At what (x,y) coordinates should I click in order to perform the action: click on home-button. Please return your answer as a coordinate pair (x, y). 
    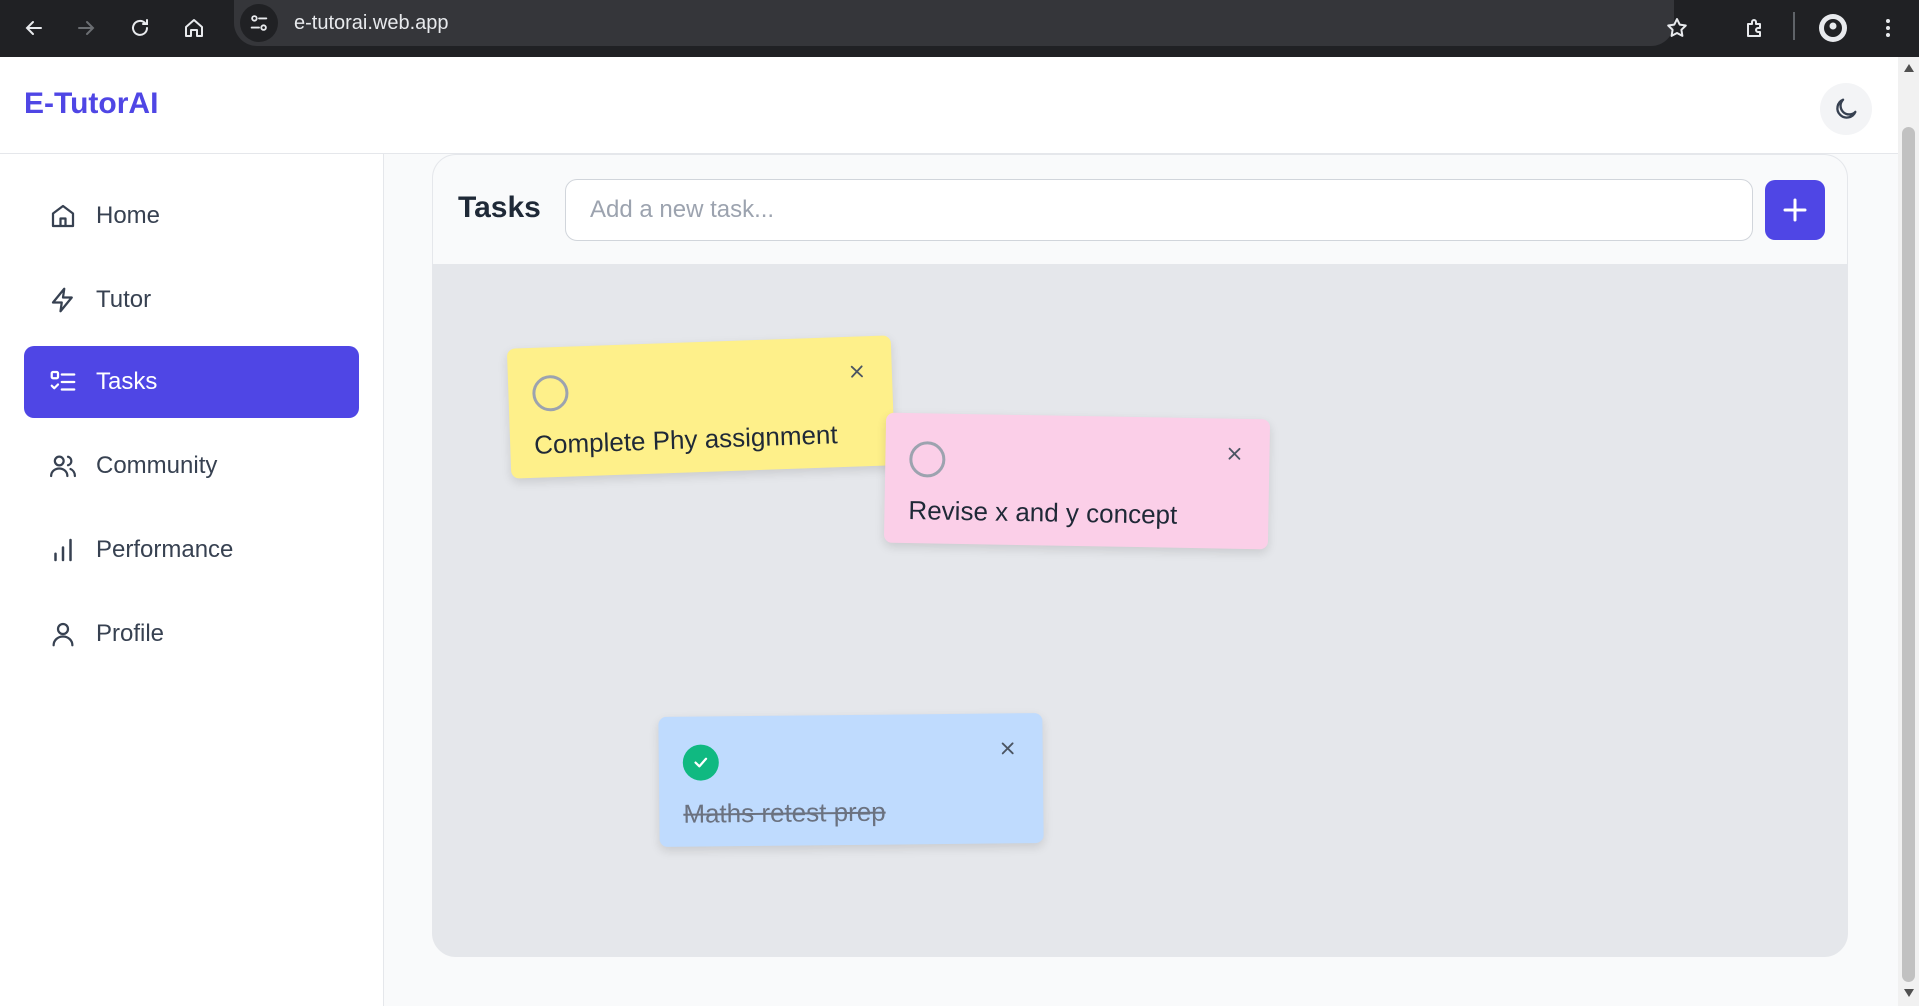
    Looking at the image, I should click on (194, 28).